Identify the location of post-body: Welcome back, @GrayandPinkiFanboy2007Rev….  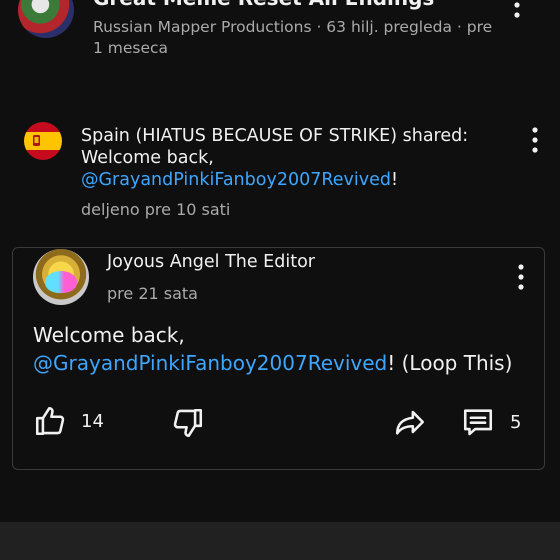
(283, 349).